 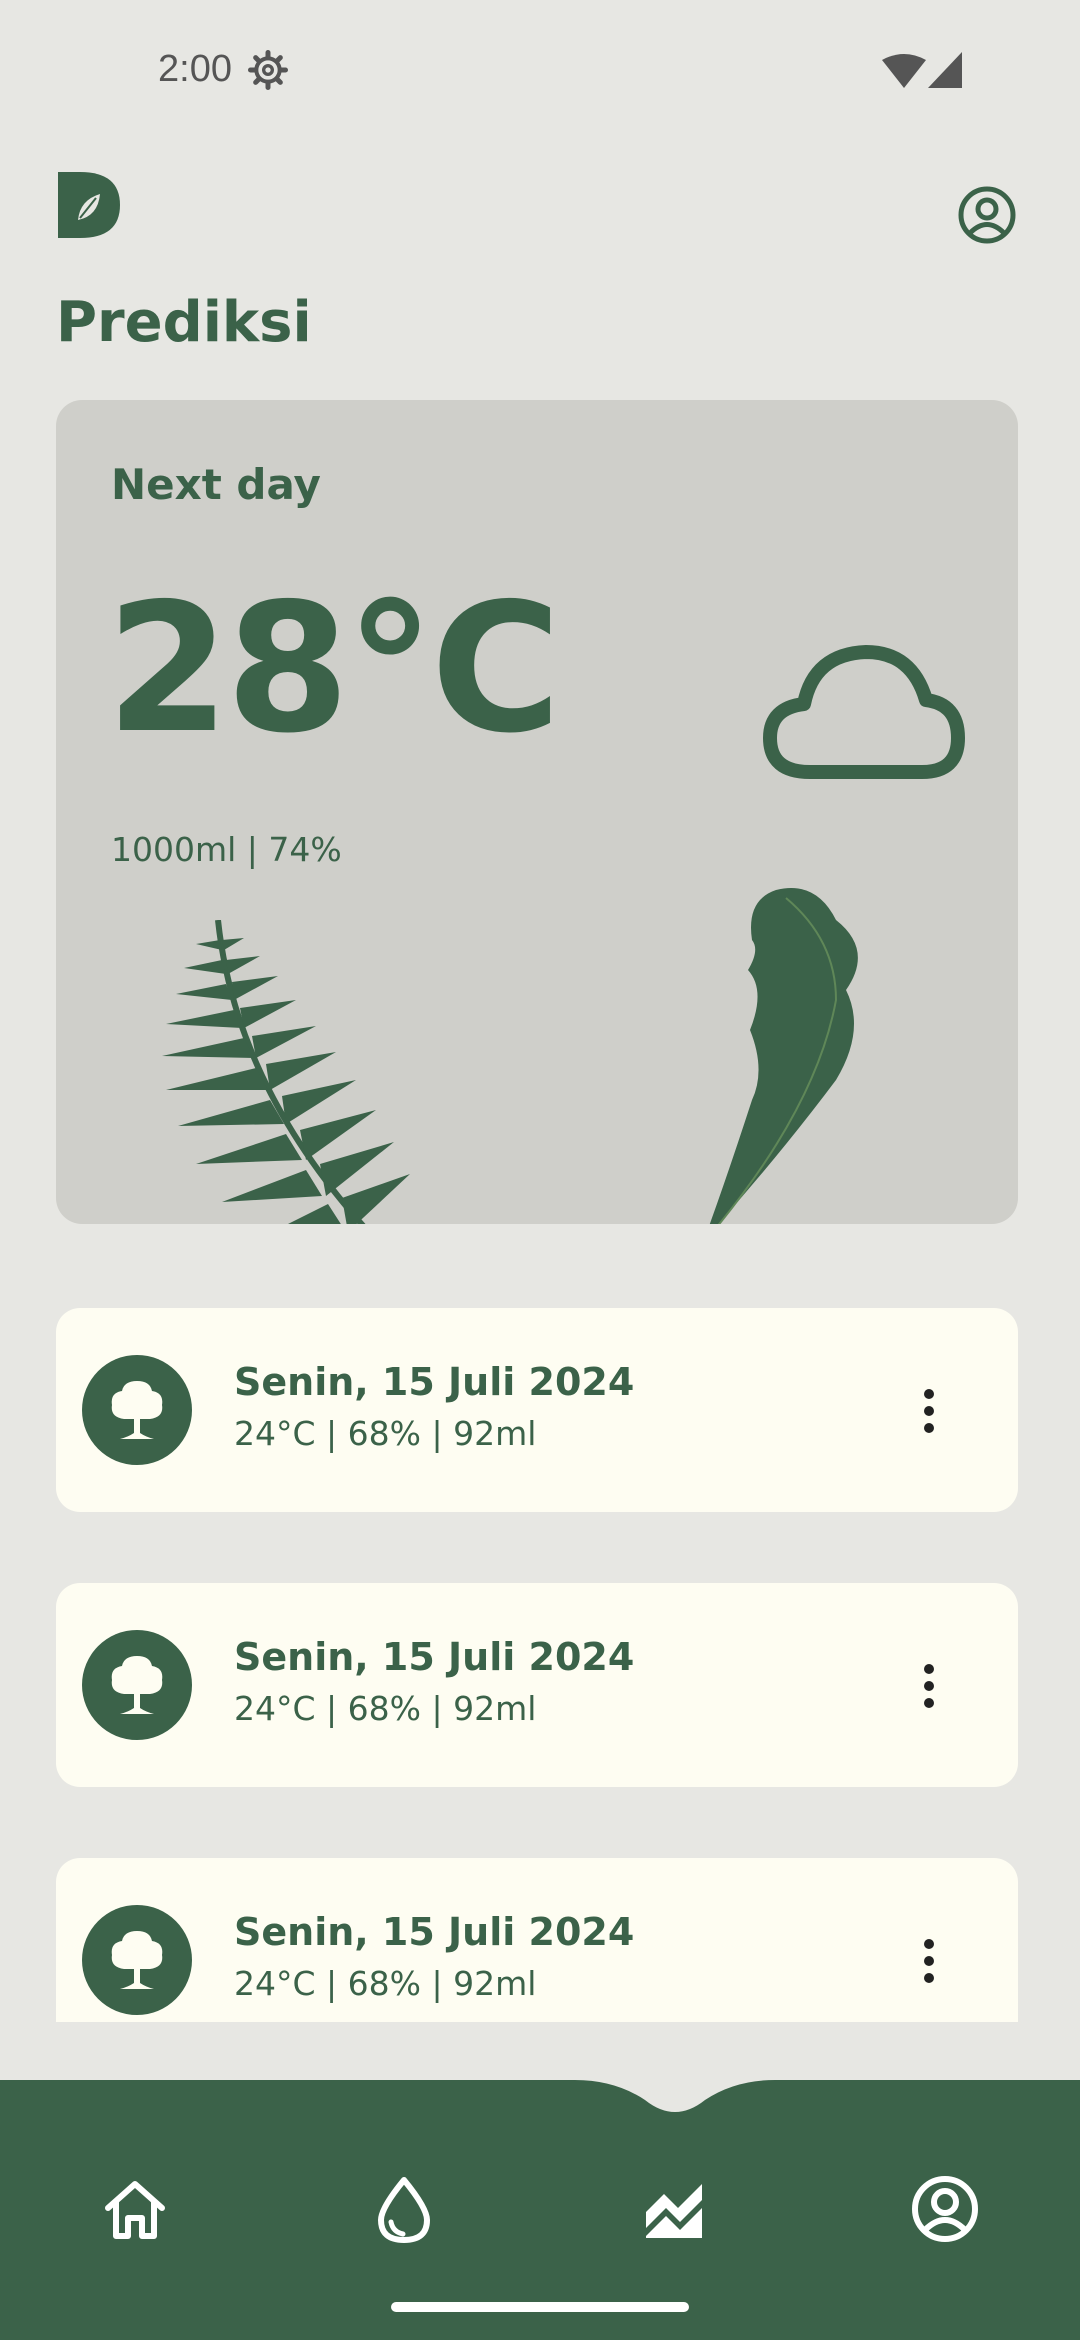 I want to click on status-time: 2:00, so click(x=195, y=69).